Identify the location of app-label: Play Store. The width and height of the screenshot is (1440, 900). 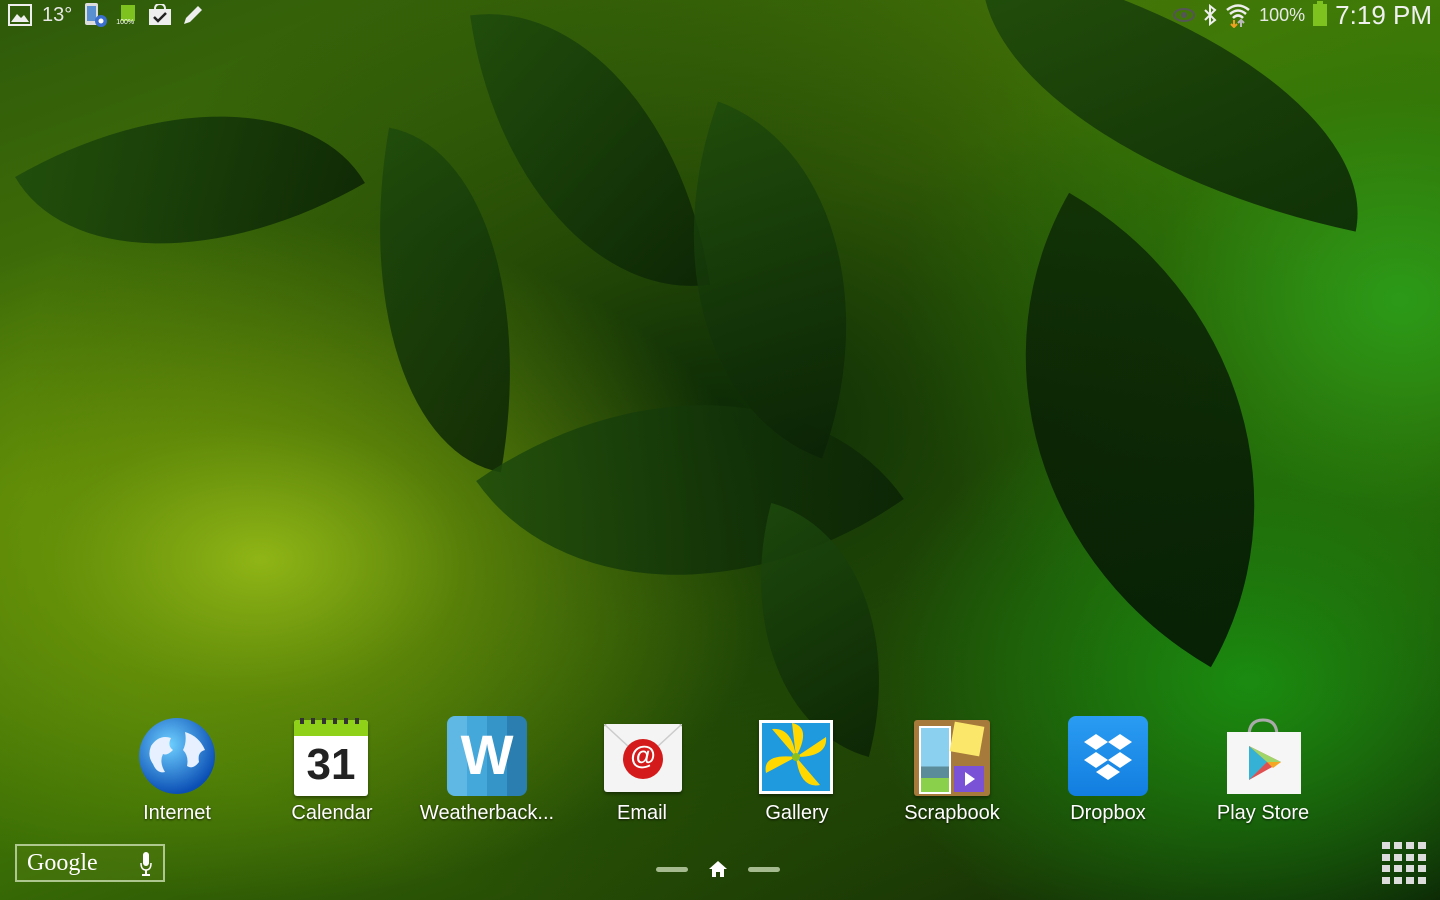
(1263, 813).